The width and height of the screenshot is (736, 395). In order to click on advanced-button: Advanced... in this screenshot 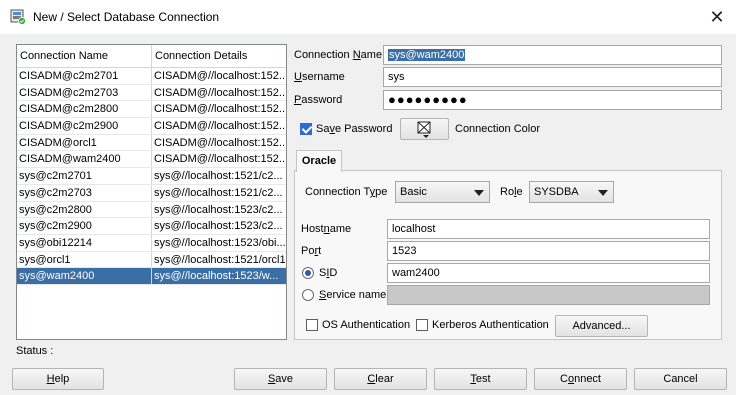, I will do `click(601, 326)`.